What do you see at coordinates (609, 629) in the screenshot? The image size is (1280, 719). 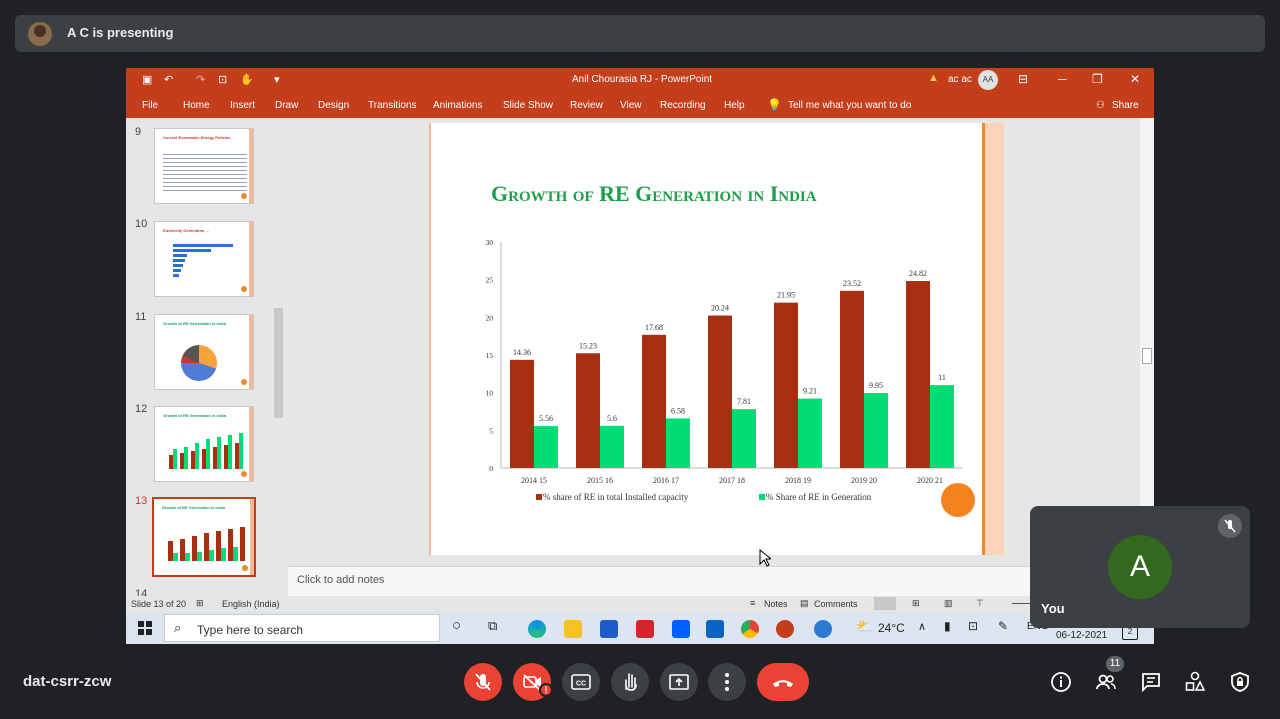 I see `store-icon` at bounding box center [609, 629].